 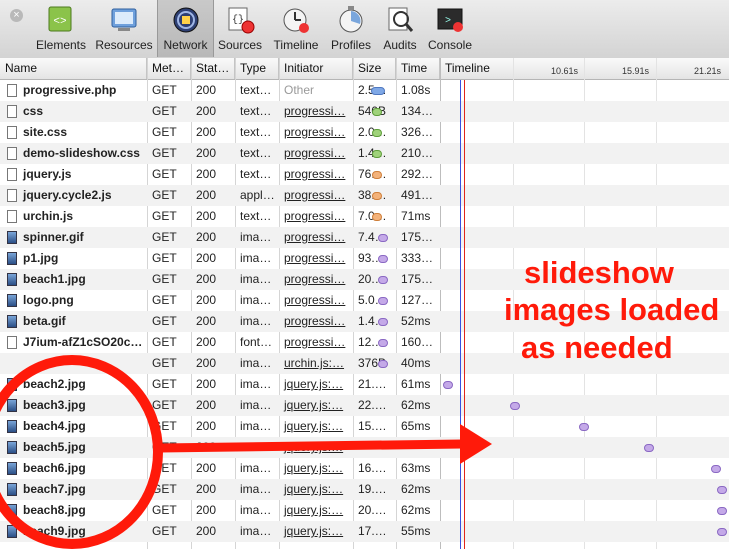 I want to click on annotation-line-1: slideshow, so click(x=599, y=272).